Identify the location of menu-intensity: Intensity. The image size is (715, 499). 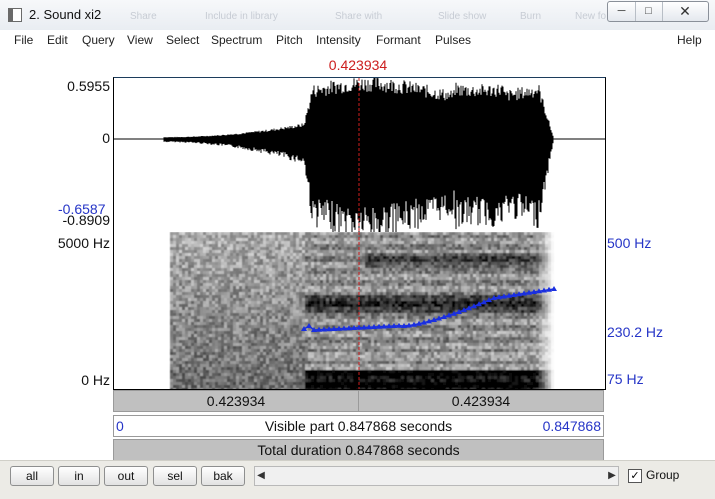
(338, 40).